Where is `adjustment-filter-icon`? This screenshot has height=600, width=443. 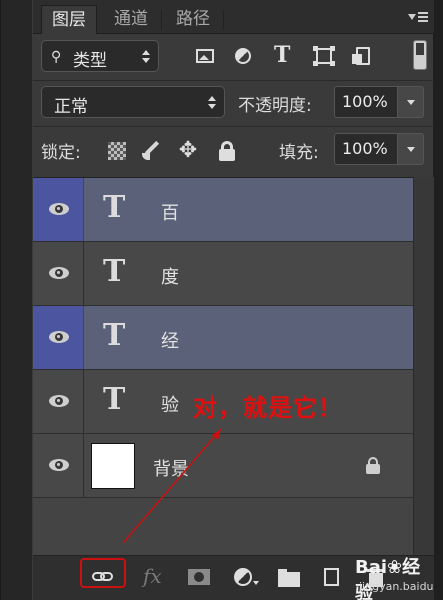
adjustment-filter-icon is located at coordinates (243, 56).